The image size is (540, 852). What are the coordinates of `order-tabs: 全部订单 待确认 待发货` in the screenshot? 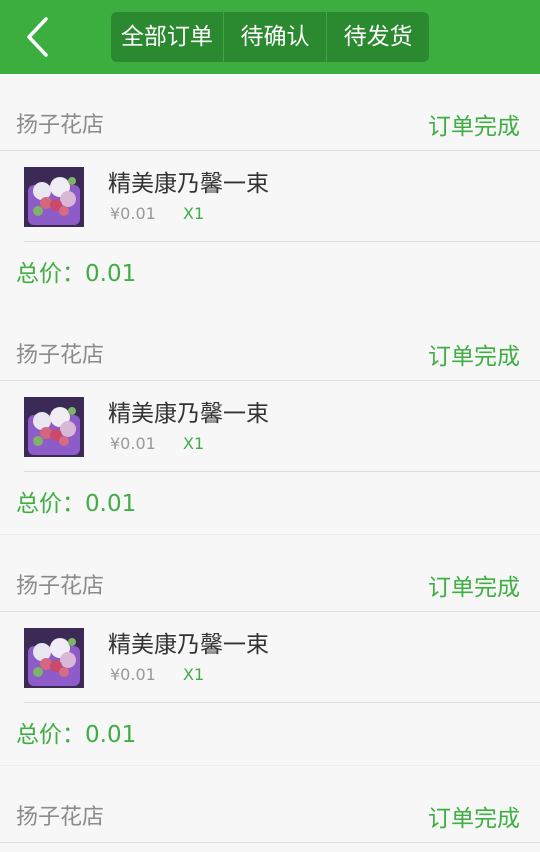 It's located at (270, 37).